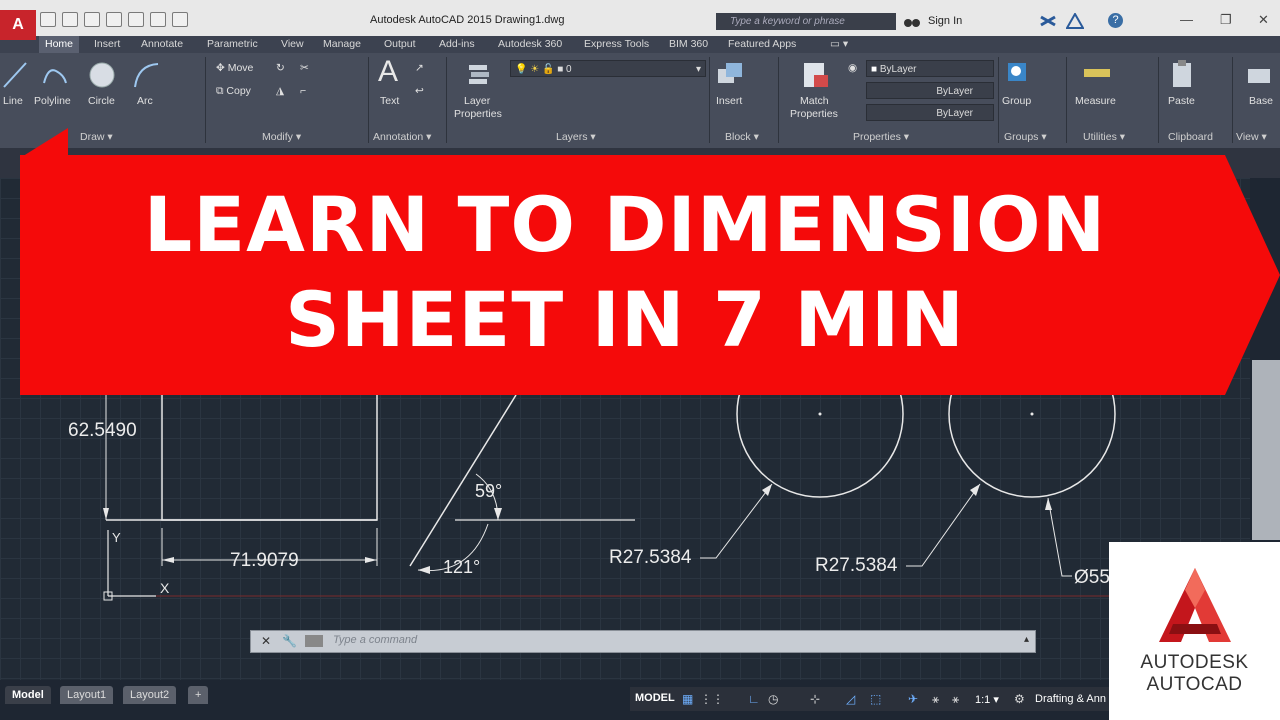 The image size is (1280, 720). What do you see at coordinates (1194, 662) in the screenshot?
I see `logo-word-autodesk: AUTODESK` at bounding box center [1194, 662].